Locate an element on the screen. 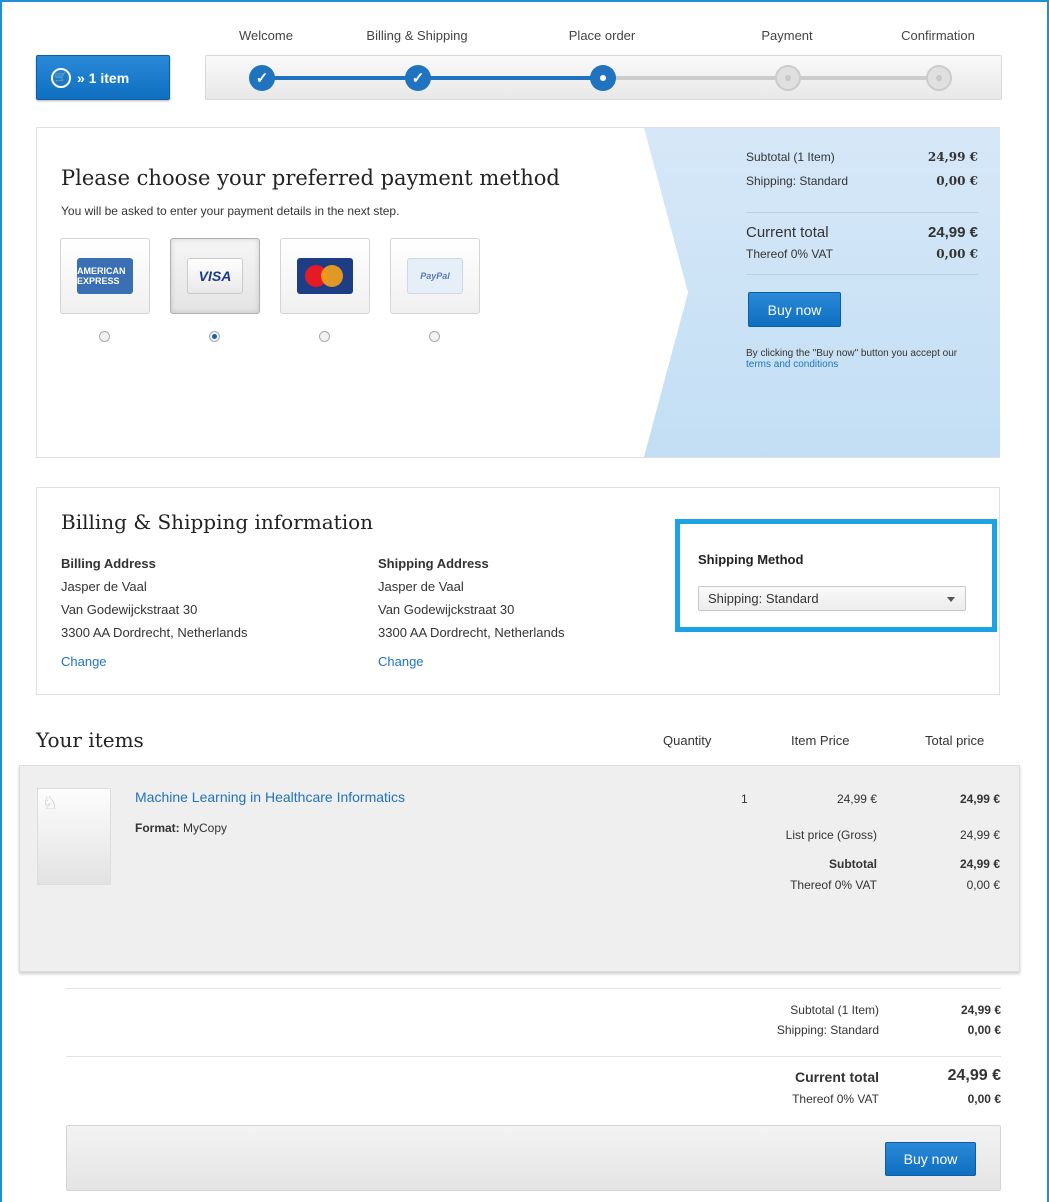 The height and width of the screenshot is (1202, 1049). summary-shipping-label: Shipping: Standard is located at coordinates (797, 181).